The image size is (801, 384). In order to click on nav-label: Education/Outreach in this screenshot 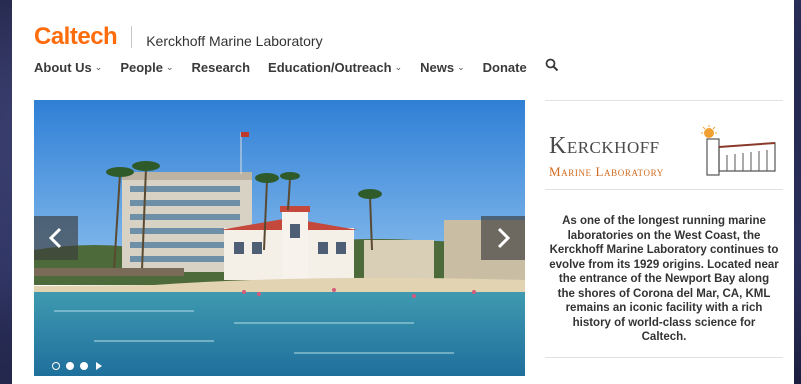, I will do `click(330, 67)`.